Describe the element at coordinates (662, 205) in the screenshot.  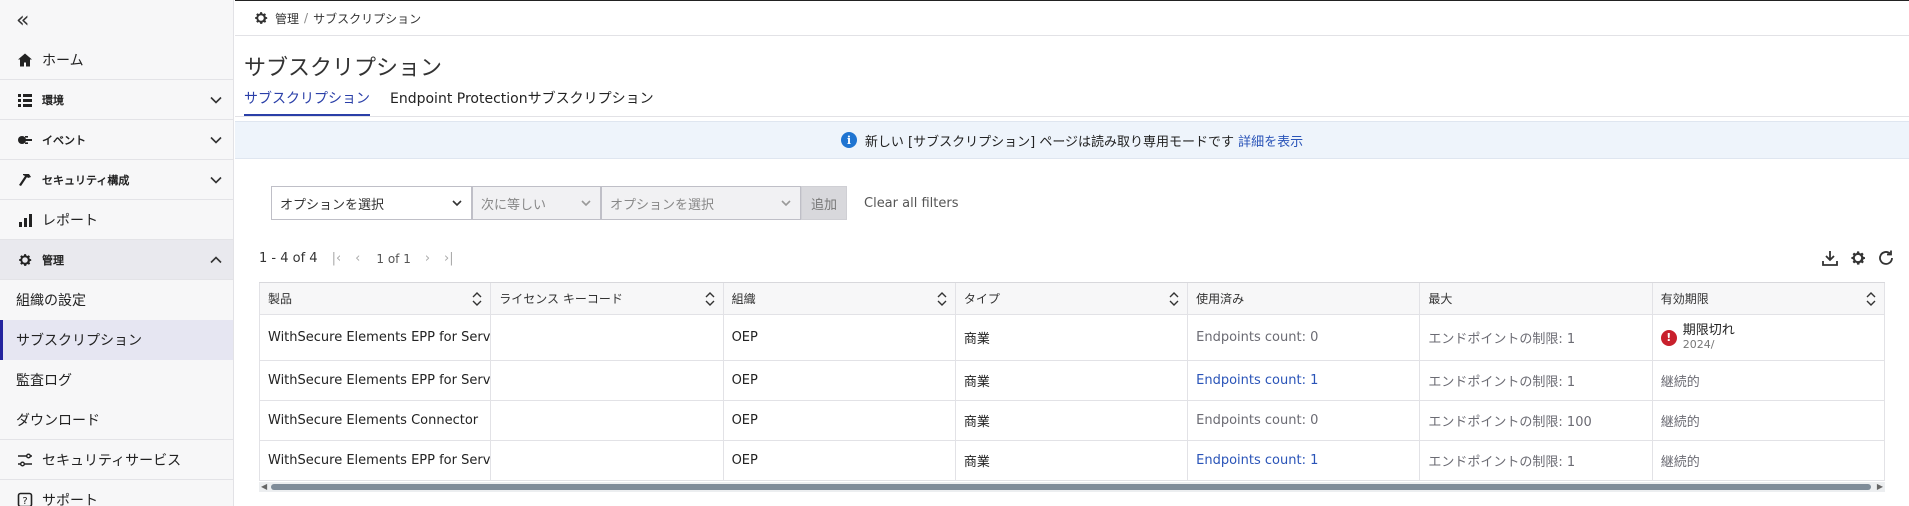
I see `filter-value-value: オプションを選択` at that location.